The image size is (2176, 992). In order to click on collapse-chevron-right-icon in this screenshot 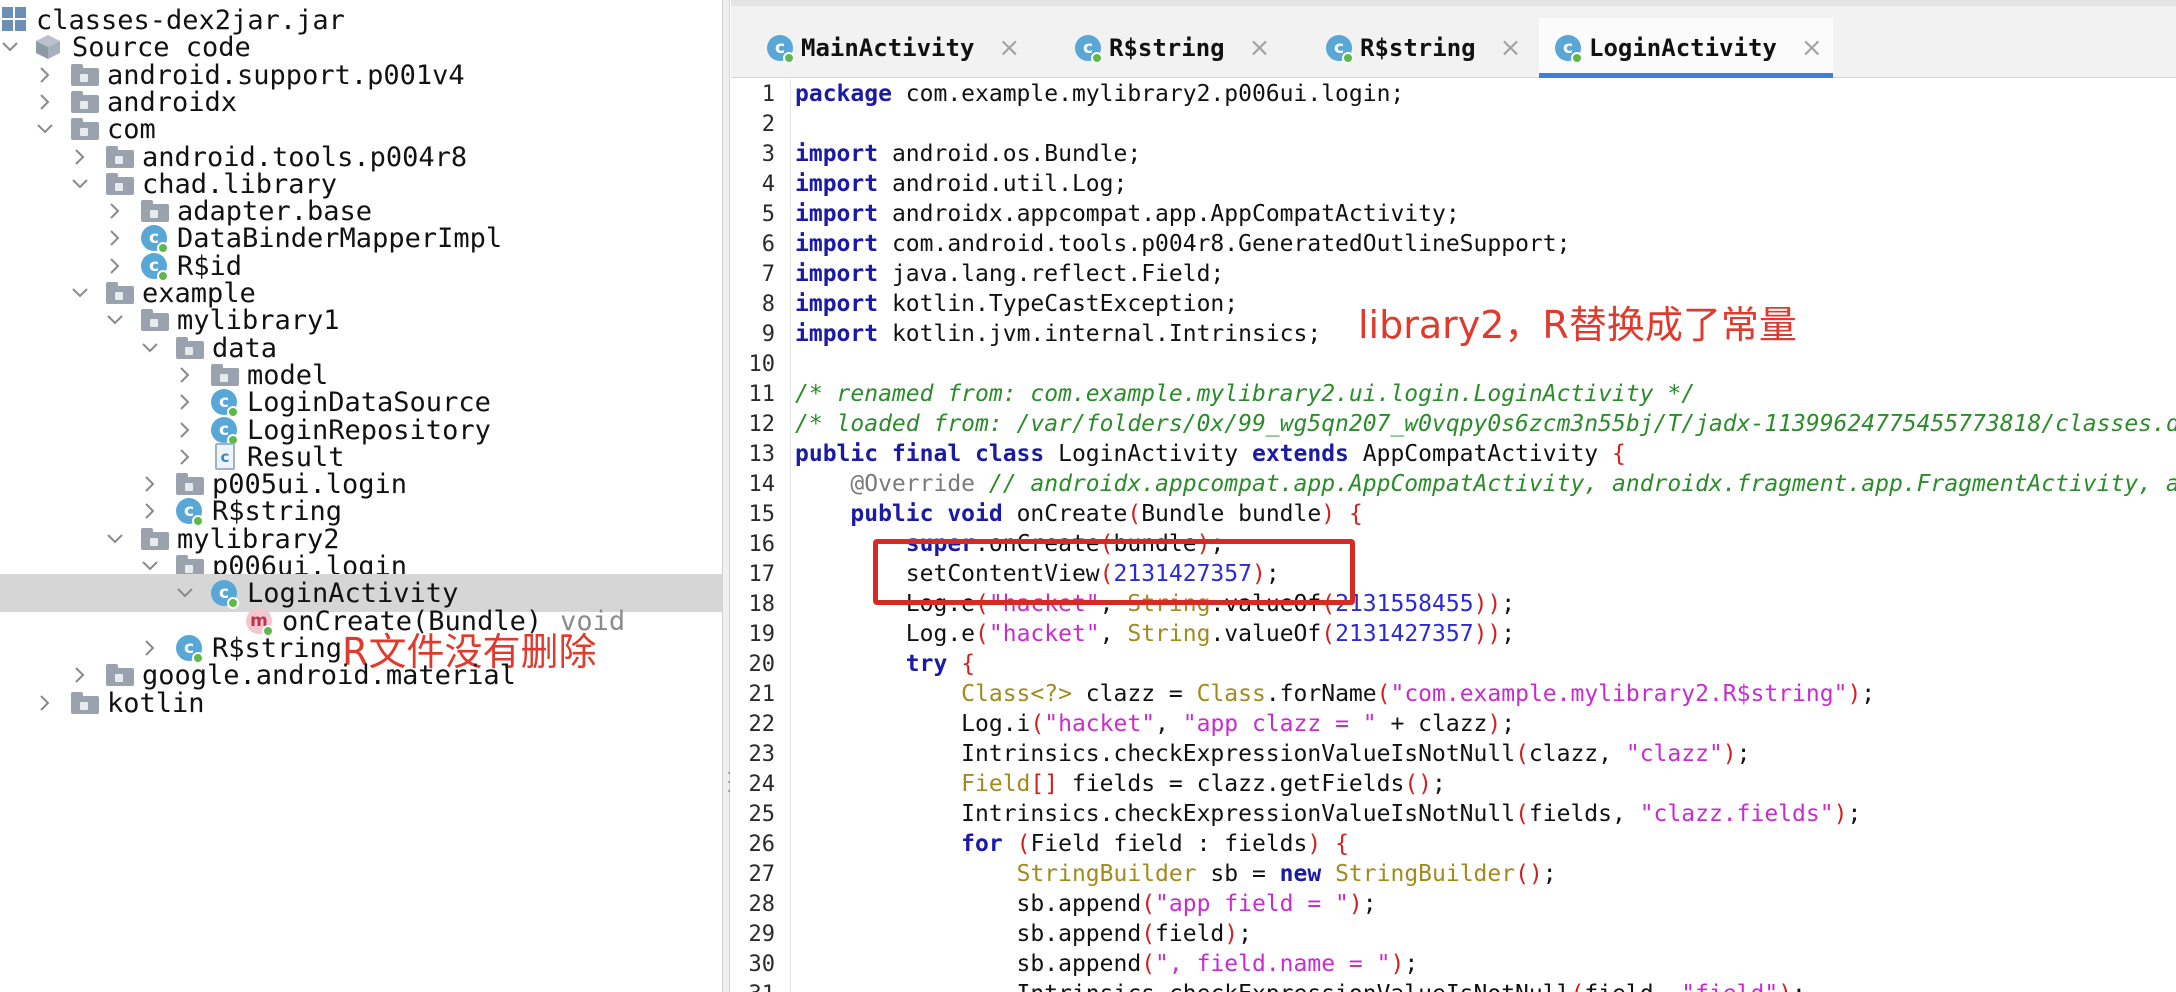, I will do `click(45, 703)`.